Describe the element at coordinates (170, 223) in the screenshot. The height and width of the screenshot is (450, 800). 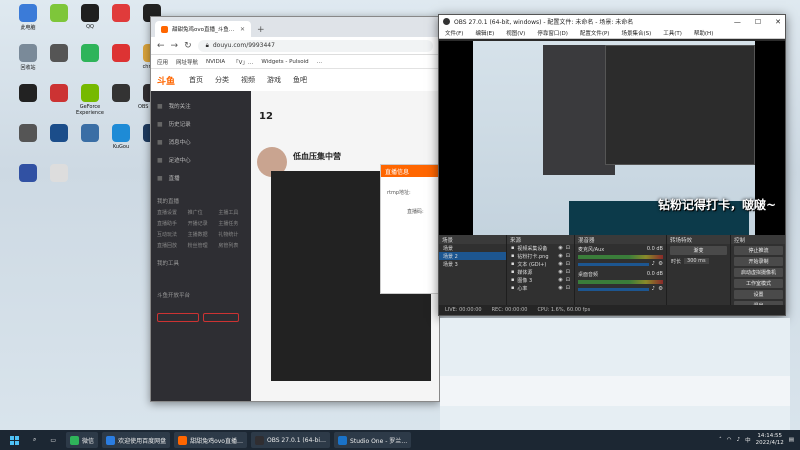
I see `side-grid-item: 直播助手` at that location.